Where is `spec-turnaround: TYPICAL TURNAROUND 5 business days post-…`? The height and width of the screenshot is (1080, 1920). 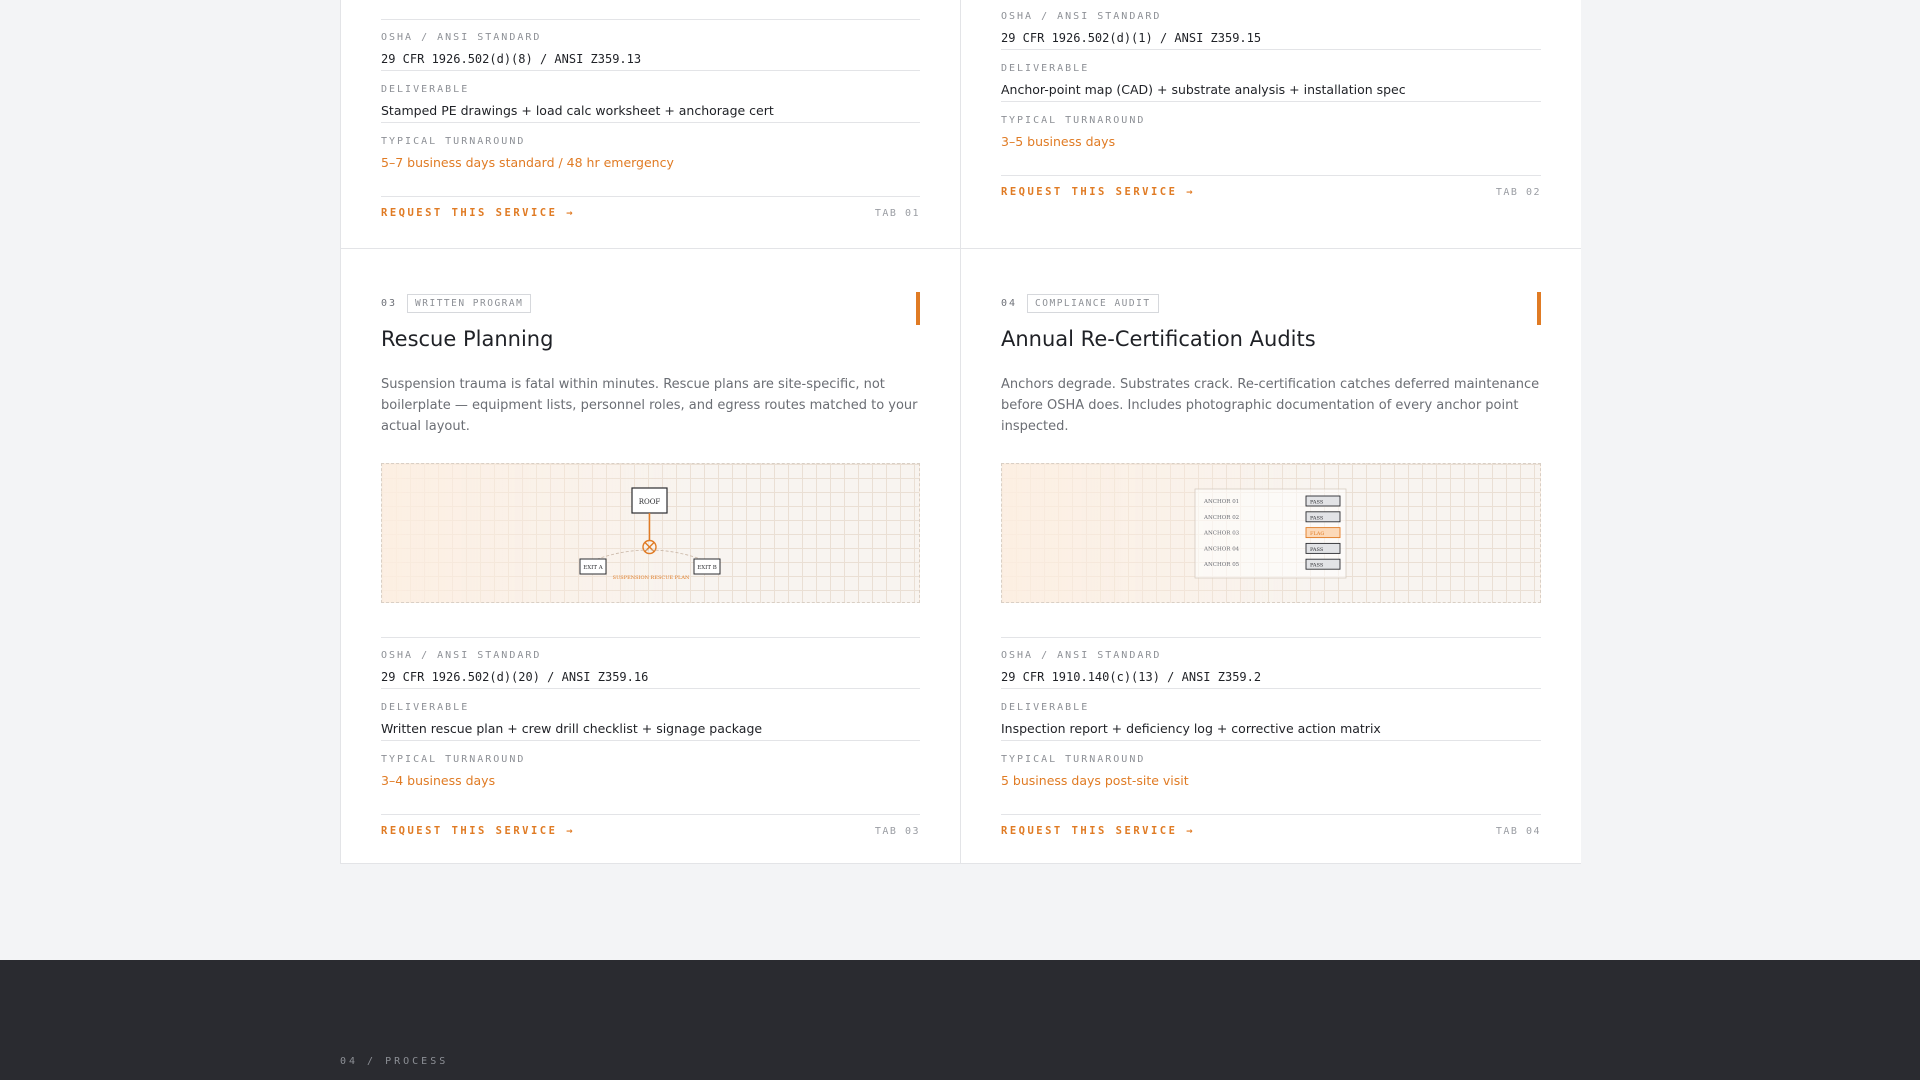
spec-turnaround: TYPICAL TURNAROUND 5 business days post-… is located at coordinates (1271, 772).